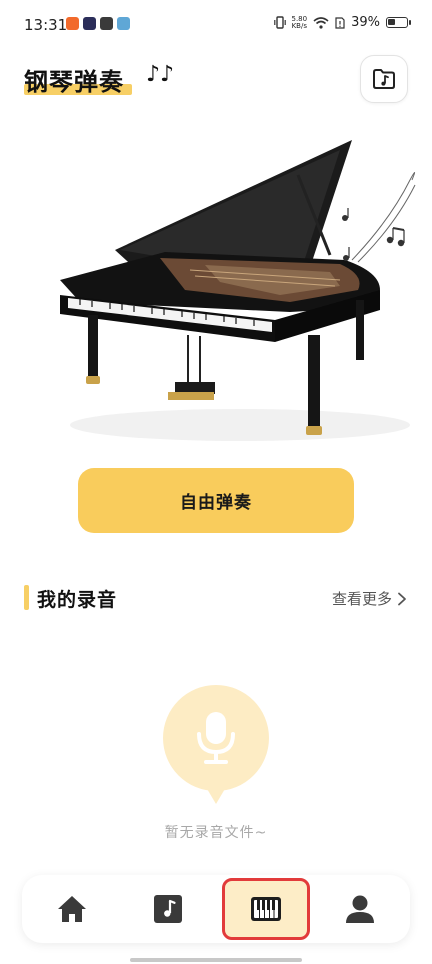 This screenshot has width=432, height=964. Describe the element at coordinates (46, 25) in the screenshot. I see `status-time: 13:31` at that location.